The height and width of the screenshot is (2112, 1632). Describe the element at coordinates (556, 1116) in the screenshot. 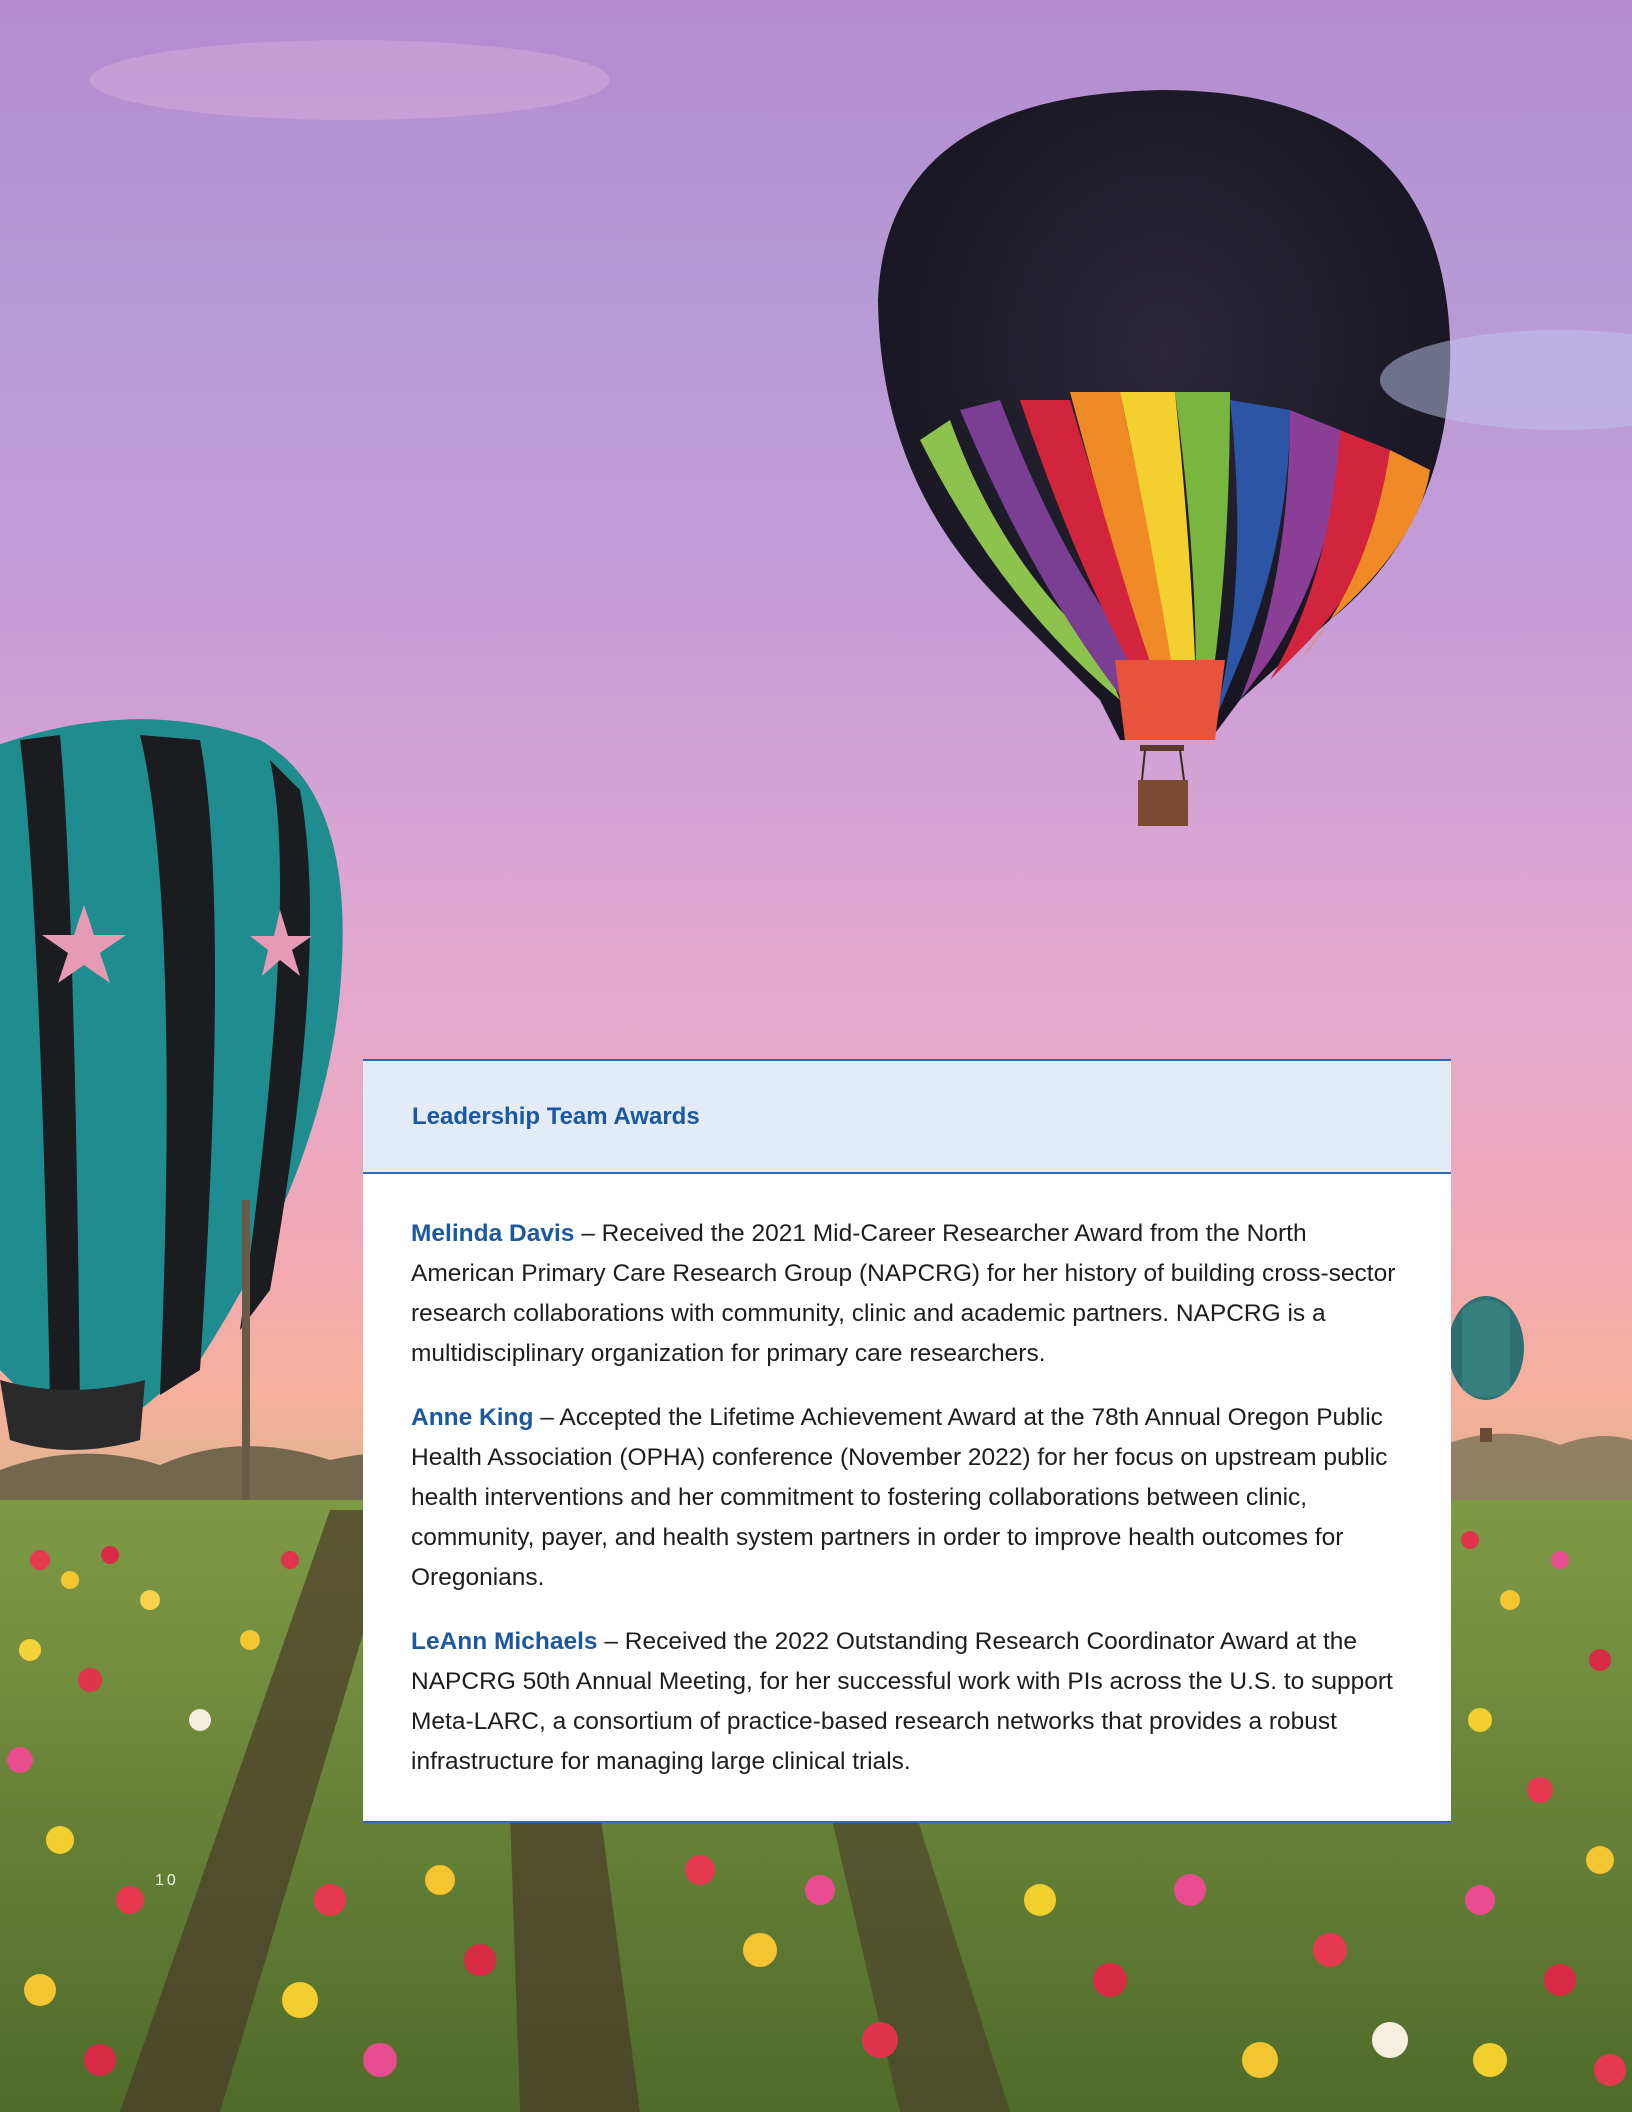

I see `section-title: Leadership Team Awards` at that location.